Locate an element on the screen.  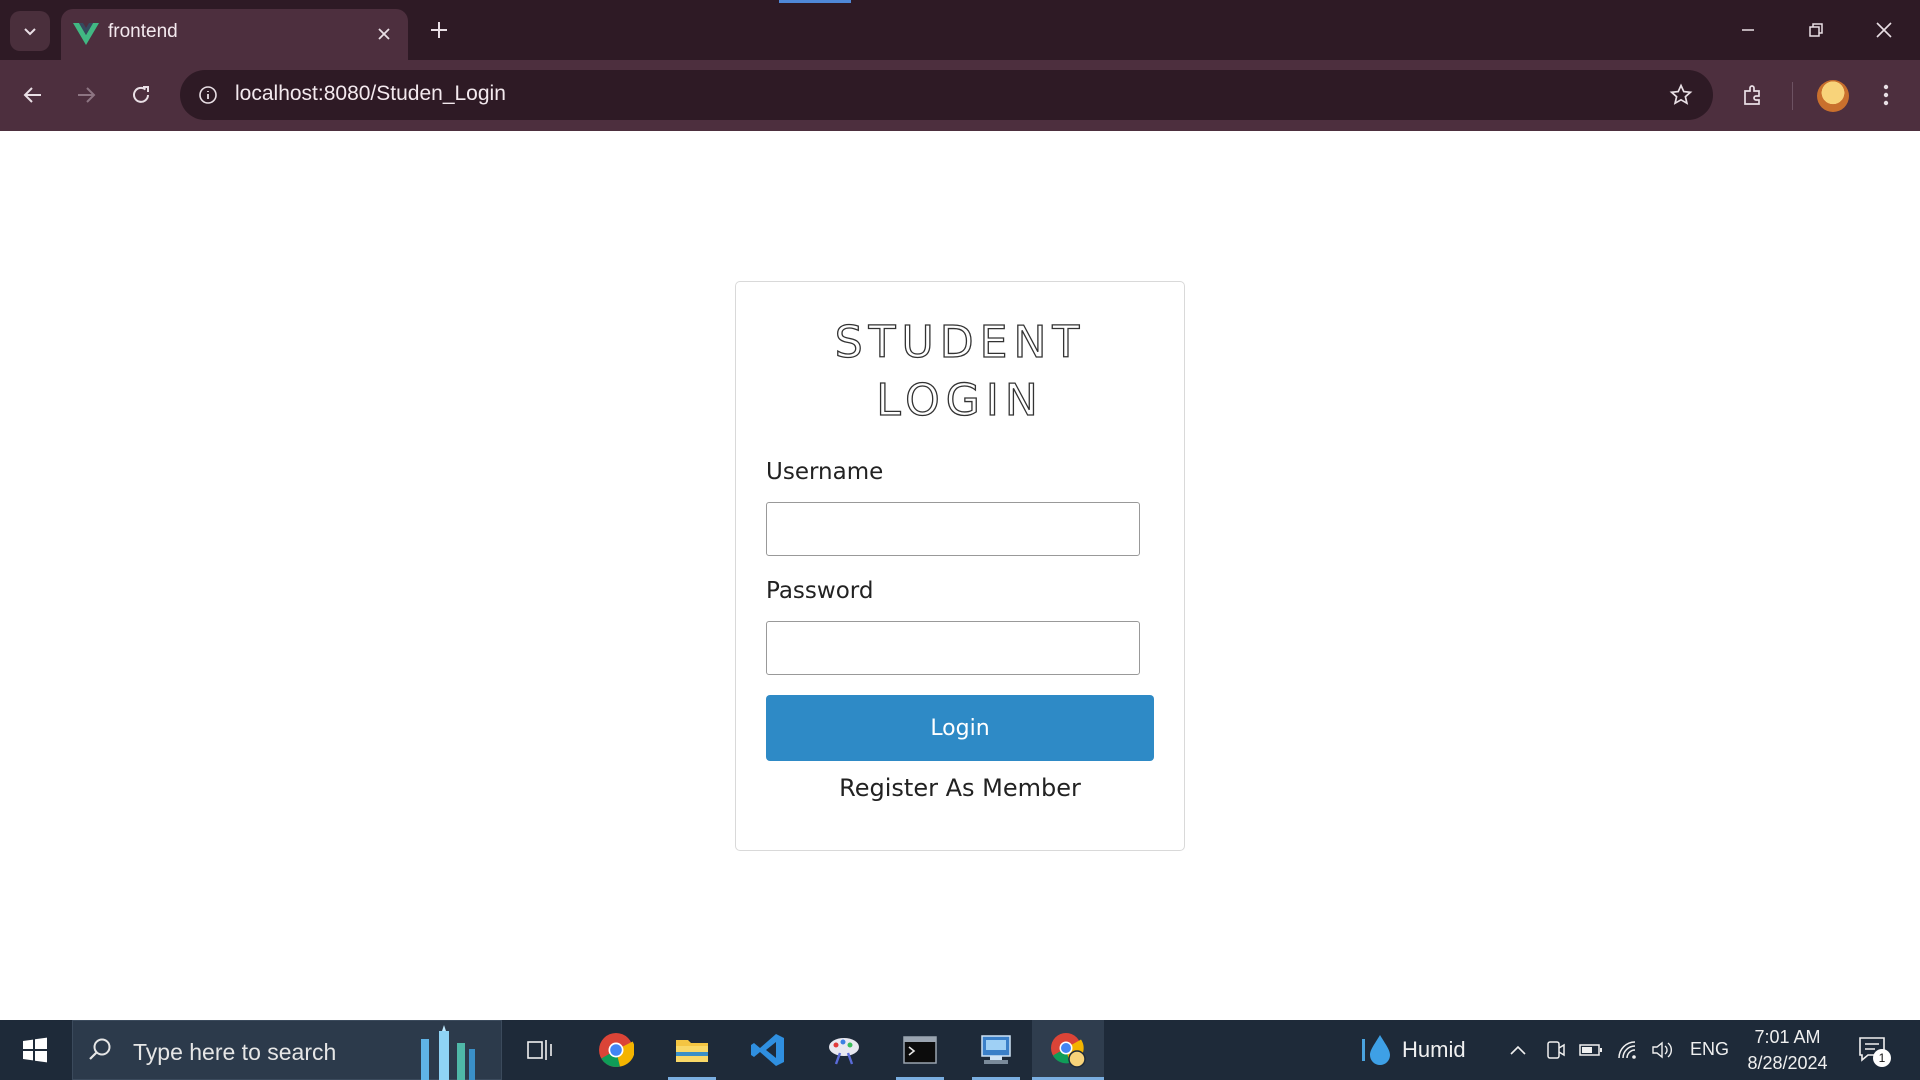
toolbar-separator is located at coordinates (1792, 96).